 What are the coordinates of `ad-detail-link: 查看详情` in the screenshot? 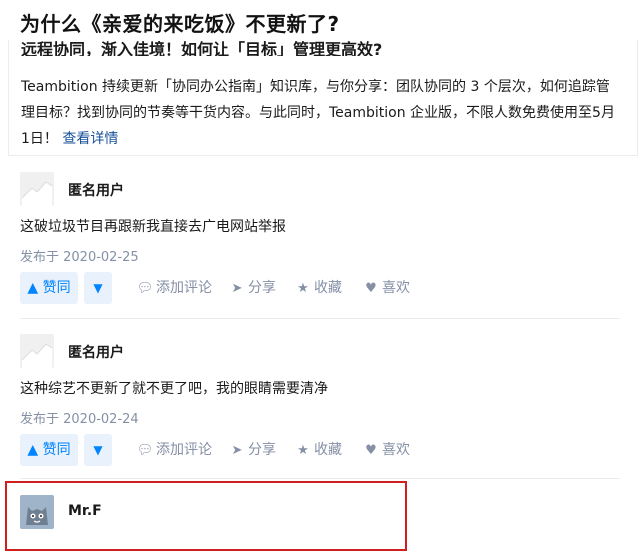 It's located at (90, 139).